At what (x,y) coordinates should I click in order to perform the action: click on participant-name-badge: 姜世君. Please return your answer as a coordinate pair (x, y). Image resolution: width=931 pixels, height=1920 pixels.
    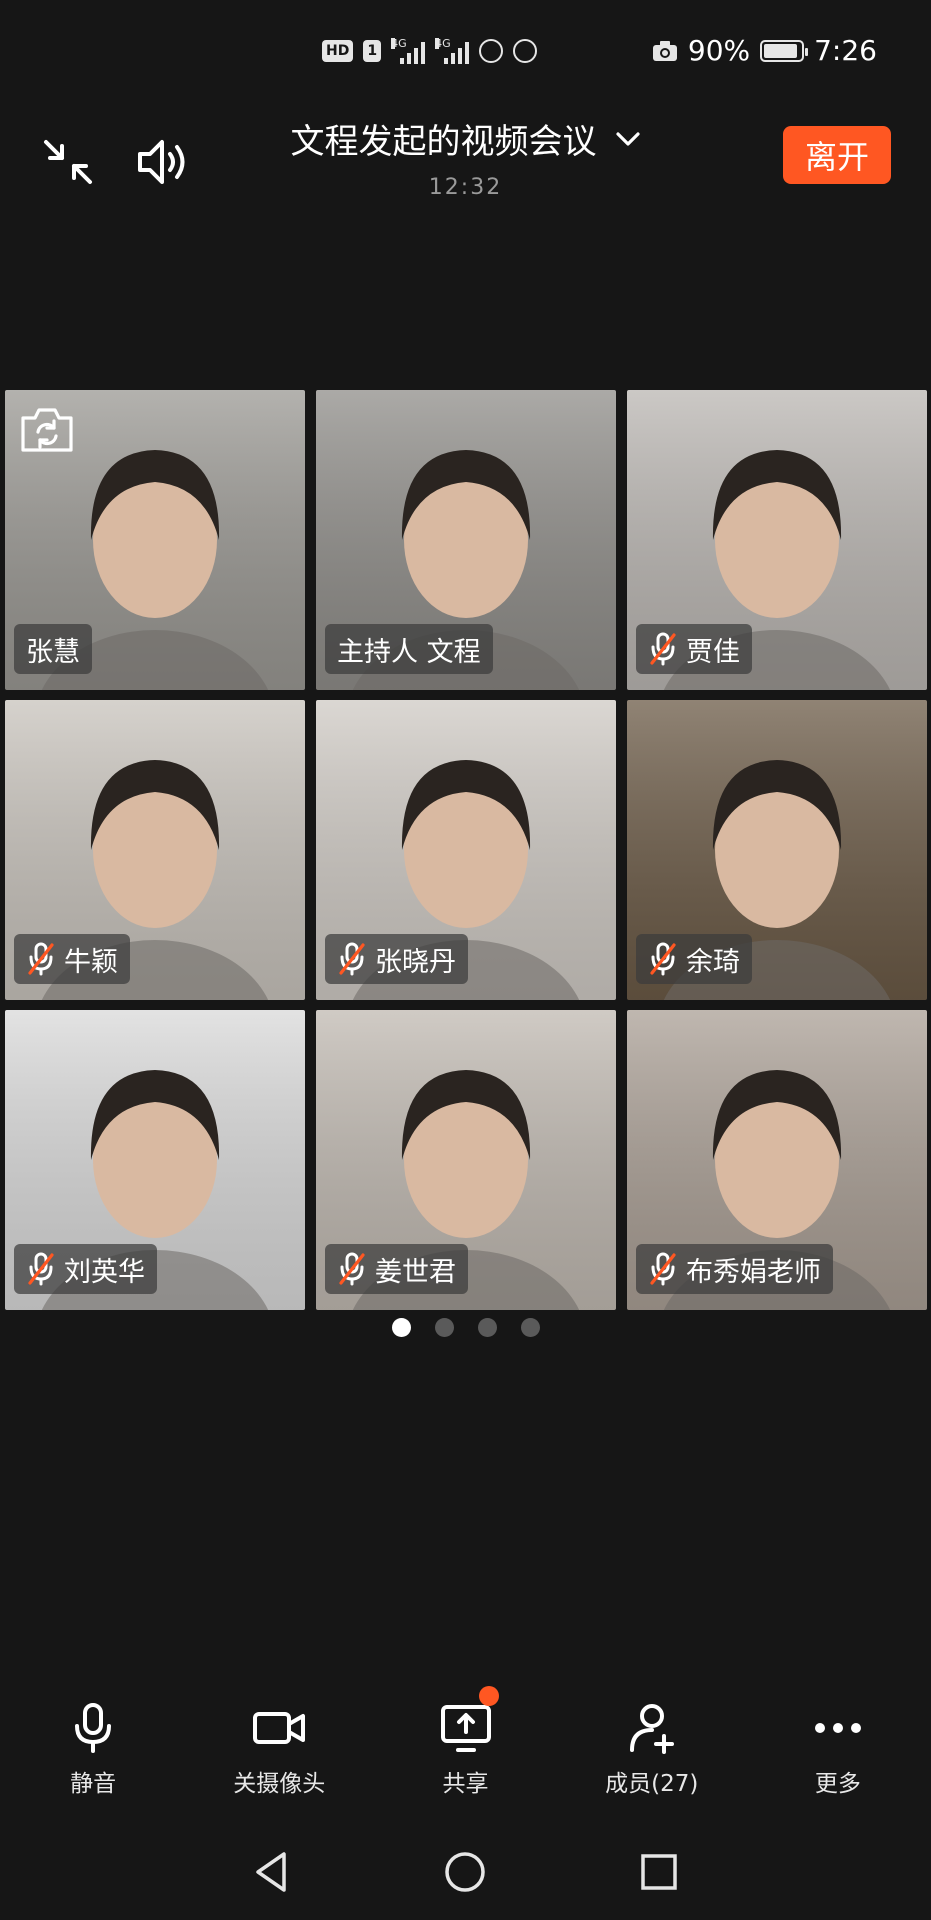
    Looking at the image, I should click on (396, 1269).